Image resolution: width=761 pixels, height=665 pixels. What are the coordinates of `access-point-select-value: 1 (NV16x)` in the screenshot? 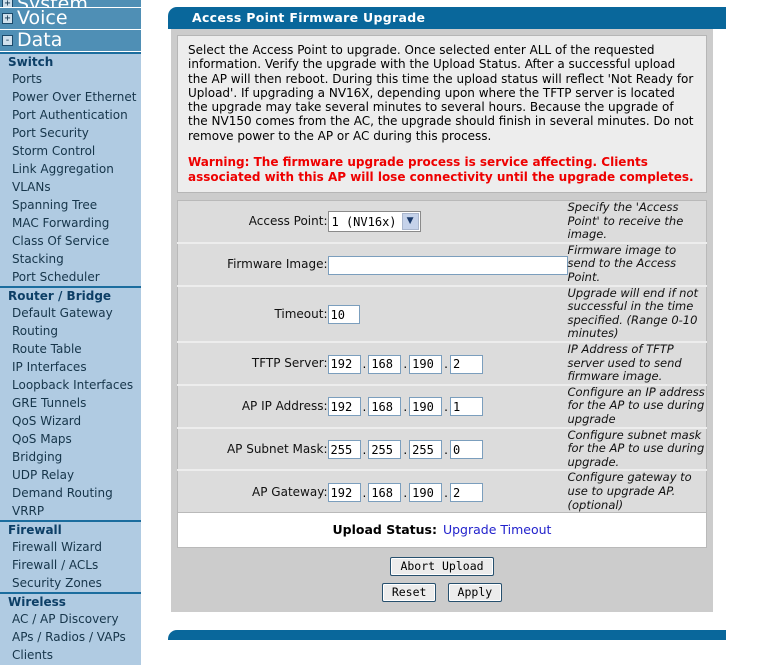 It's located at (364, 221).